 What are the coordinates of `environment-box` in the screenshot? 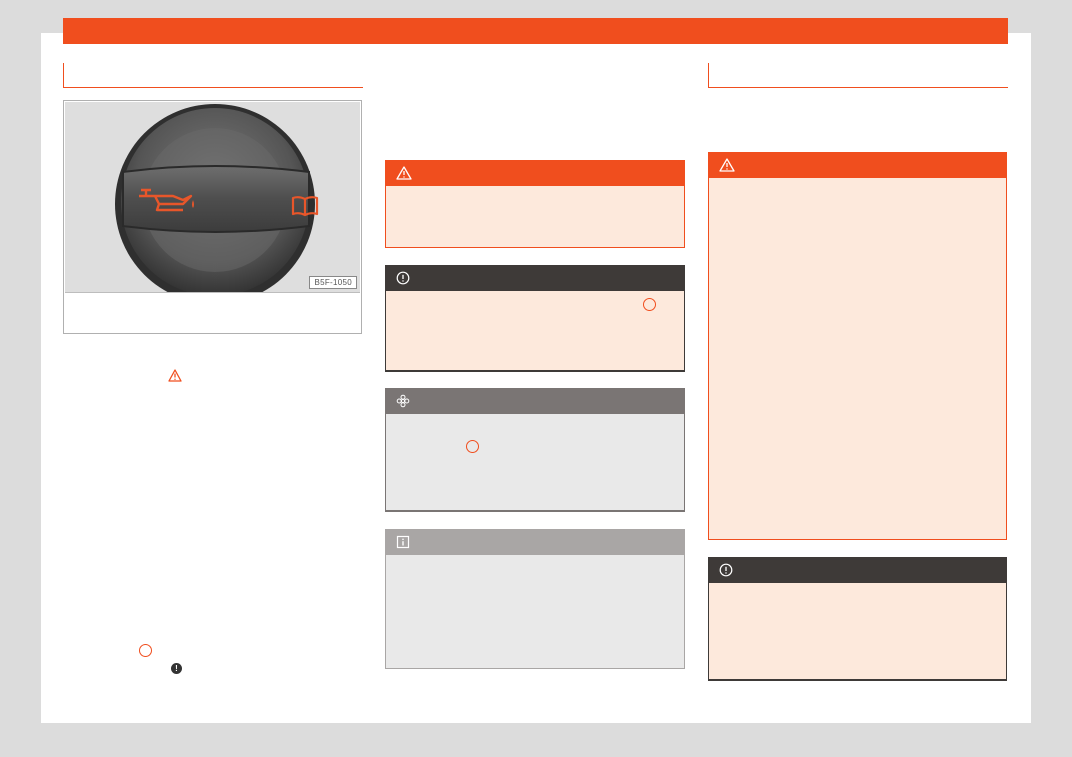 It's located at (535, 450).